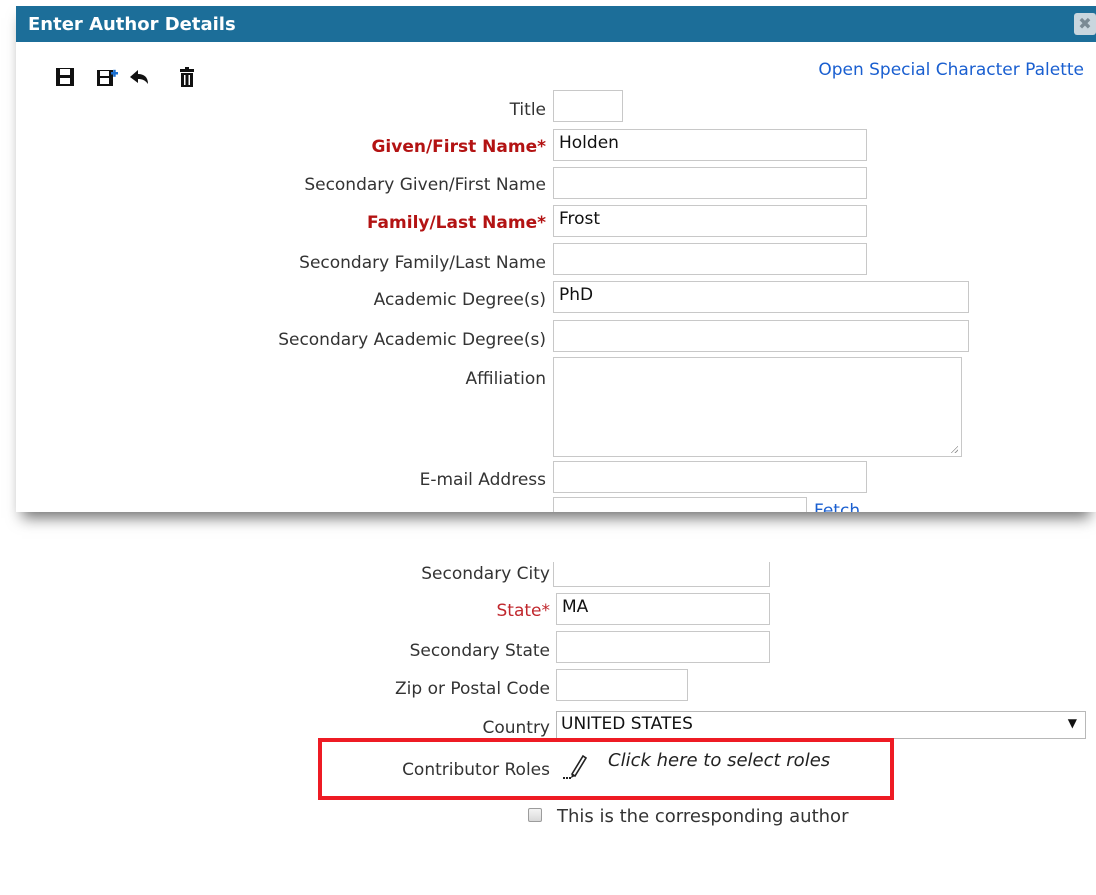  I want to click on partial-input, so click(680, 504).